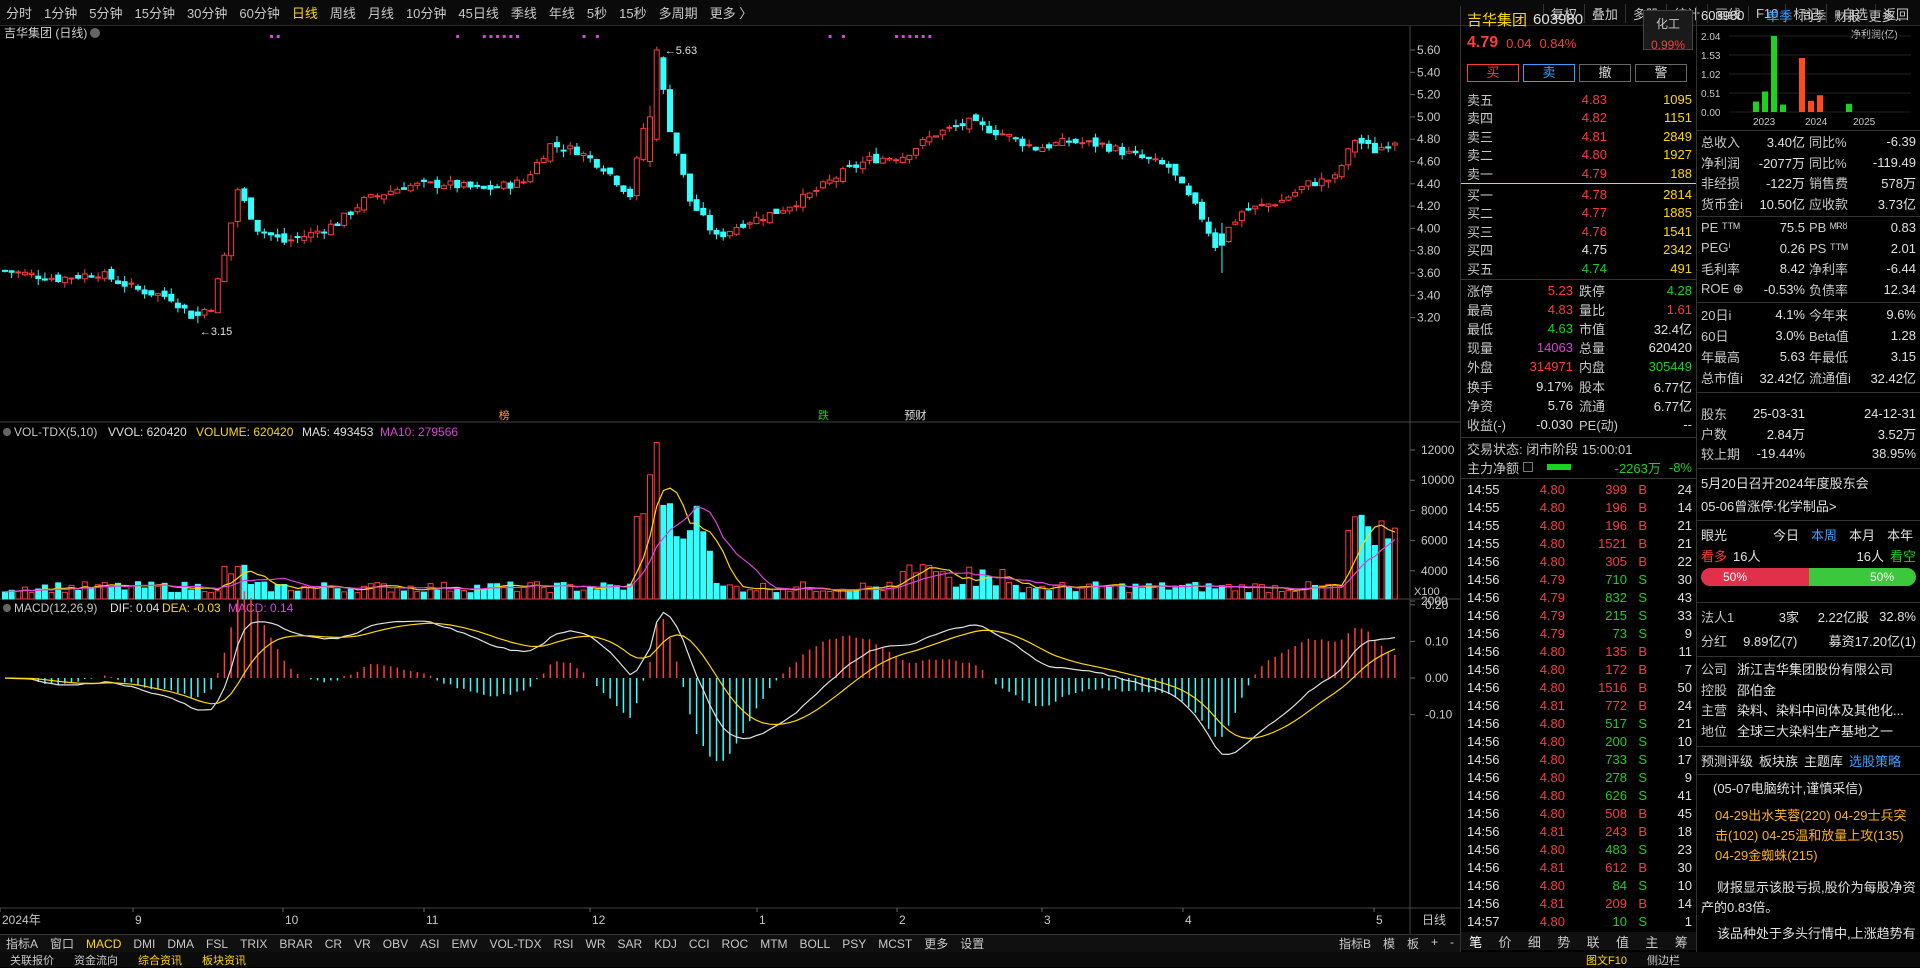 This screenshot has width=1920, height=968. I want to click on news-item: 5月20日召开2024年度股东会, so click(1808, 482).